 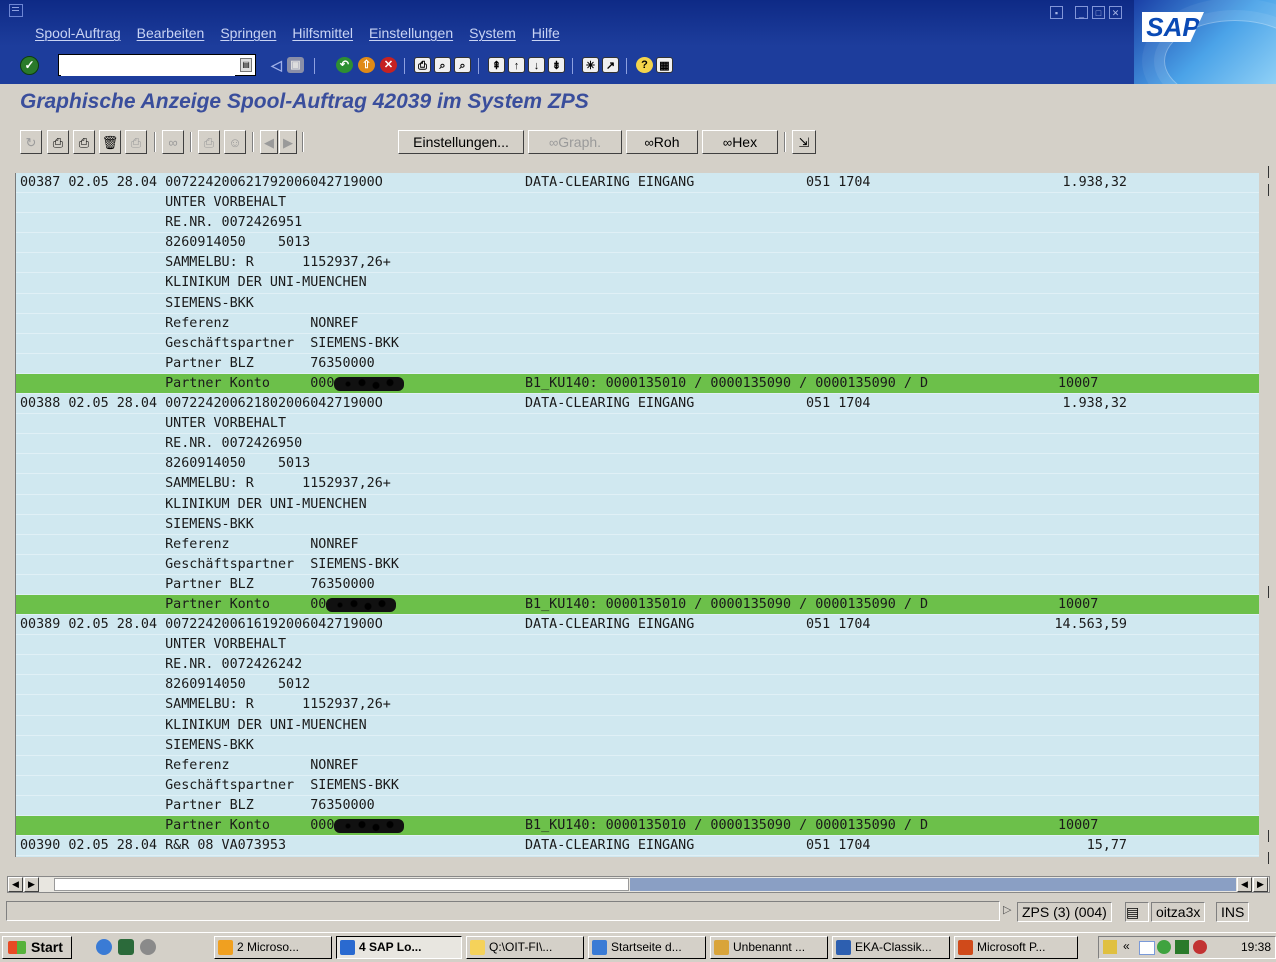 What do you see at coordinates (173, 142) in the screenshot?
I see `display-button: ∞` at bounding box center [173, 142].